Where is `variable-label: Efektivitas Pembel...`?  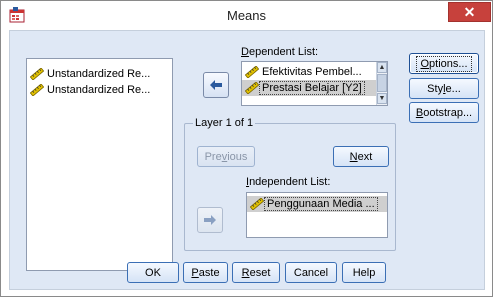
variable-label: Efektivitas Pembel... is located at coordinates (312, 72).